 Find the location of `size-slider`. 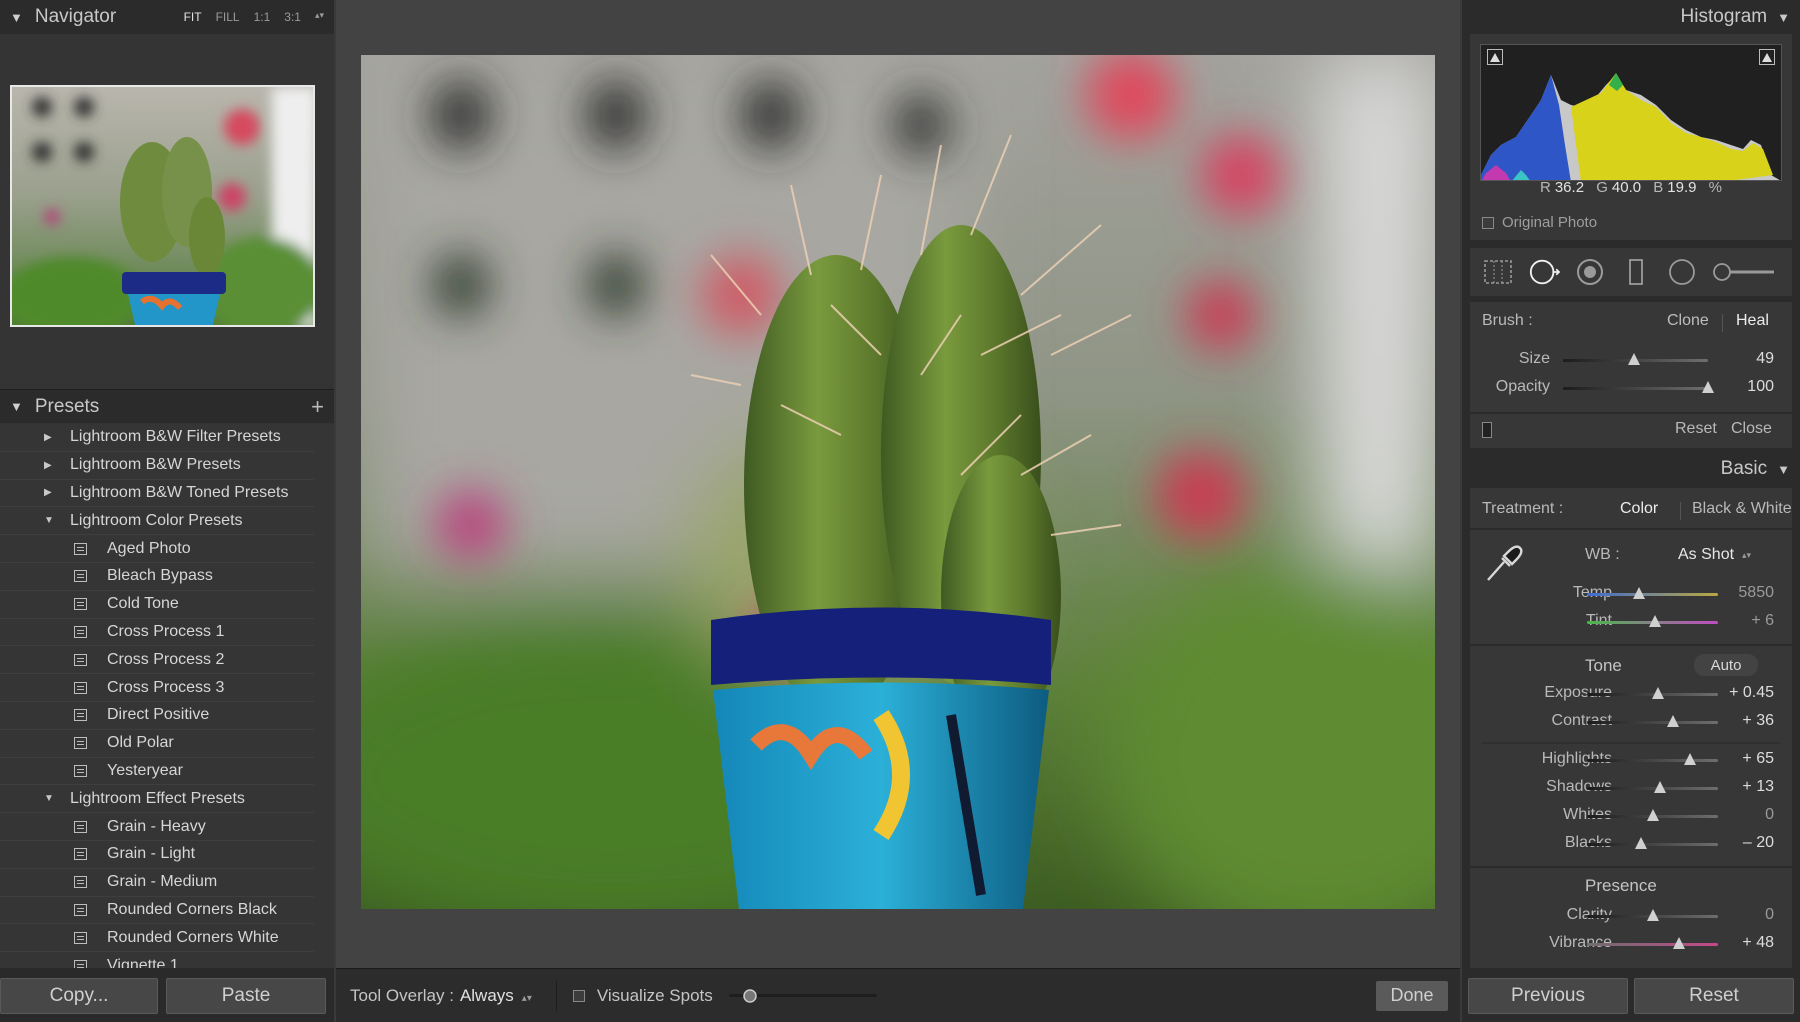

size-slider is located at coordinates (1635, 359).